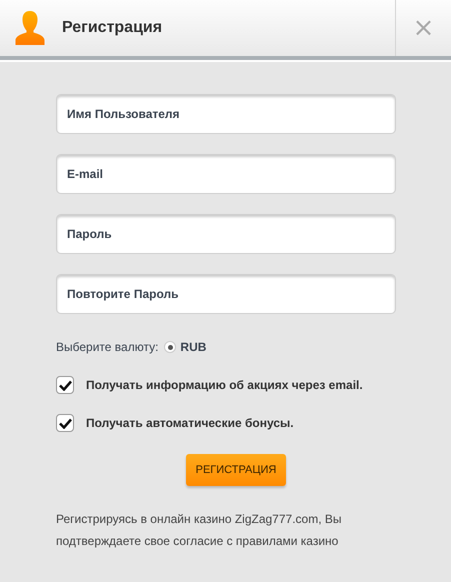 The height and width of the screenshot is (582, 451). Describe the element at coordinates (226, 294) in the screenshot. I see `input-field: Повторите Пароль` at that location.